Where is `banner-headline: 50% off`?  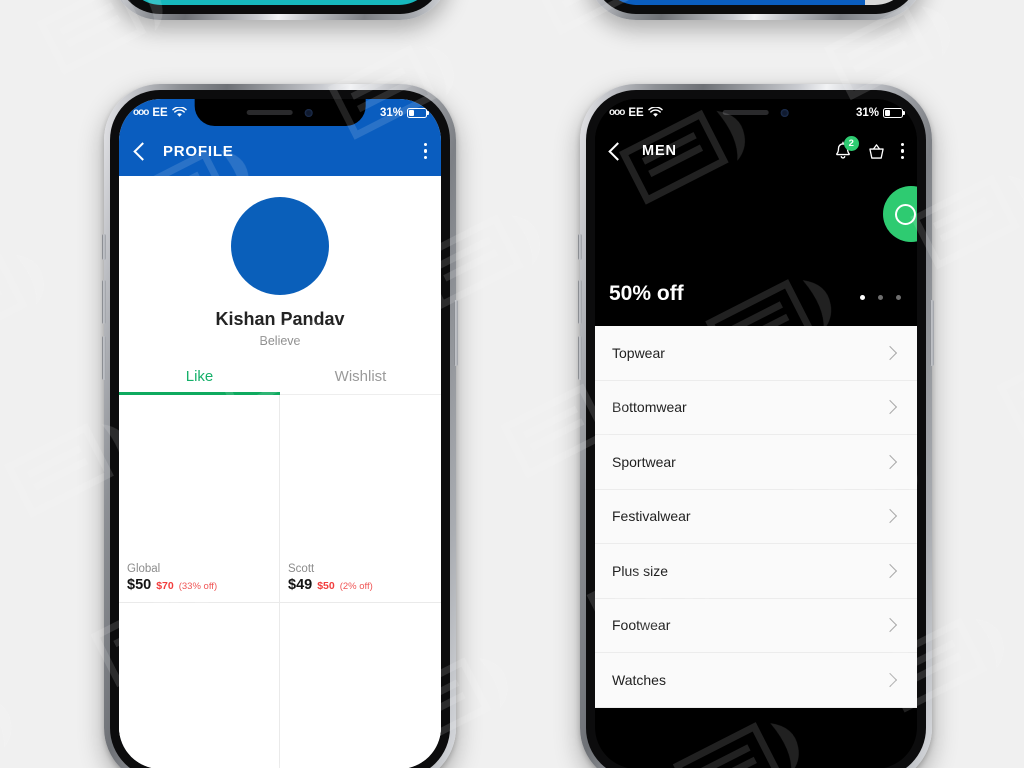 banner-headline: 50% off is located at coordinates (646, 293).